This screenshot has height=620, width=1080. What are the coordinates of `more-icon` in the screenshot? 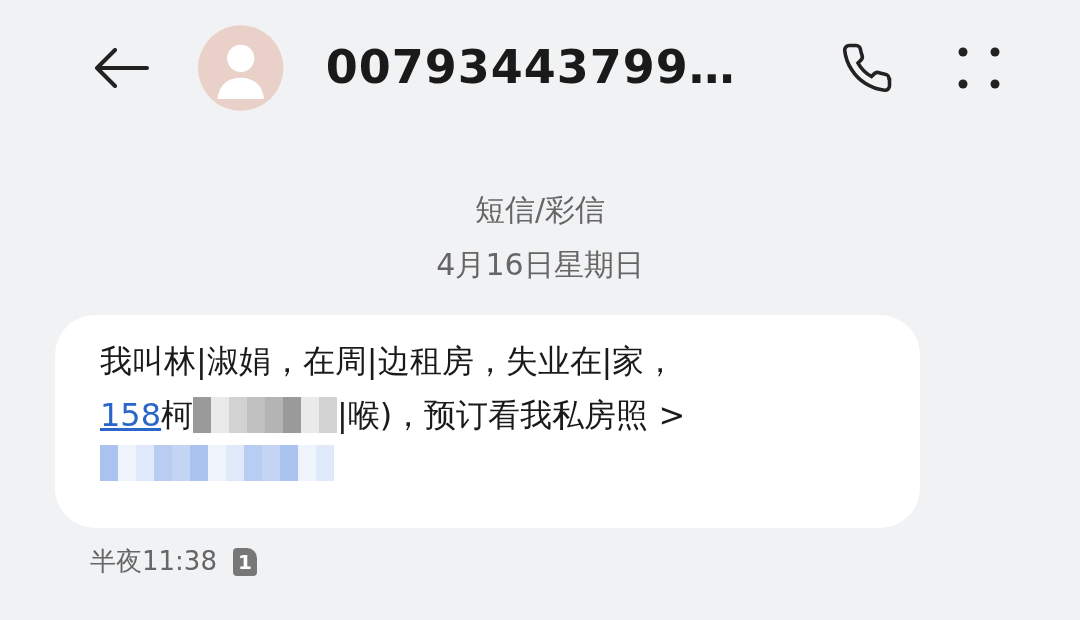 It's located at (978, 67).